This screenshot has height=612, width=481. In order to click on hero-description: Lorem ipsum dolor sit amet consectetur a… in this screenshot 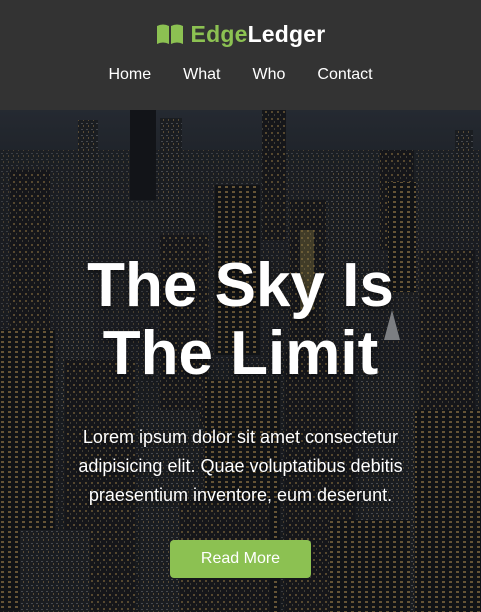, I will do `click(240, 466)`.